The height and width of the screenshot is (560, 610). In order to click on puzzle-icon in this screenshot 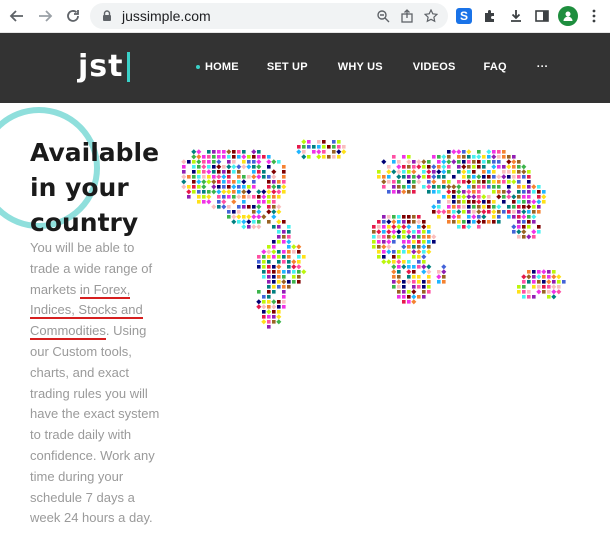, I will do `click(490, 16)`.